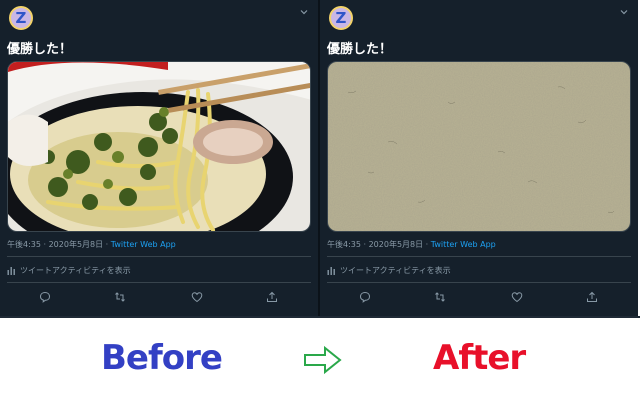 This screenshot has height=400, width=640. What do you see at coordinates (162, 358) in the screenshot?
I see `caption-before: Before` at bounding box center [162, 358].